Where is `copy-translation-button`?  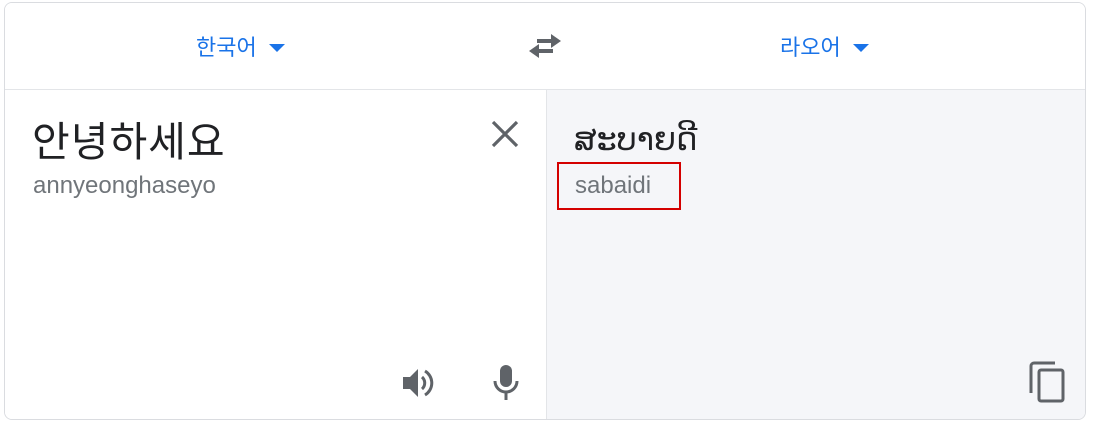 copy-translation-button is located at coordinates (1047, 382).